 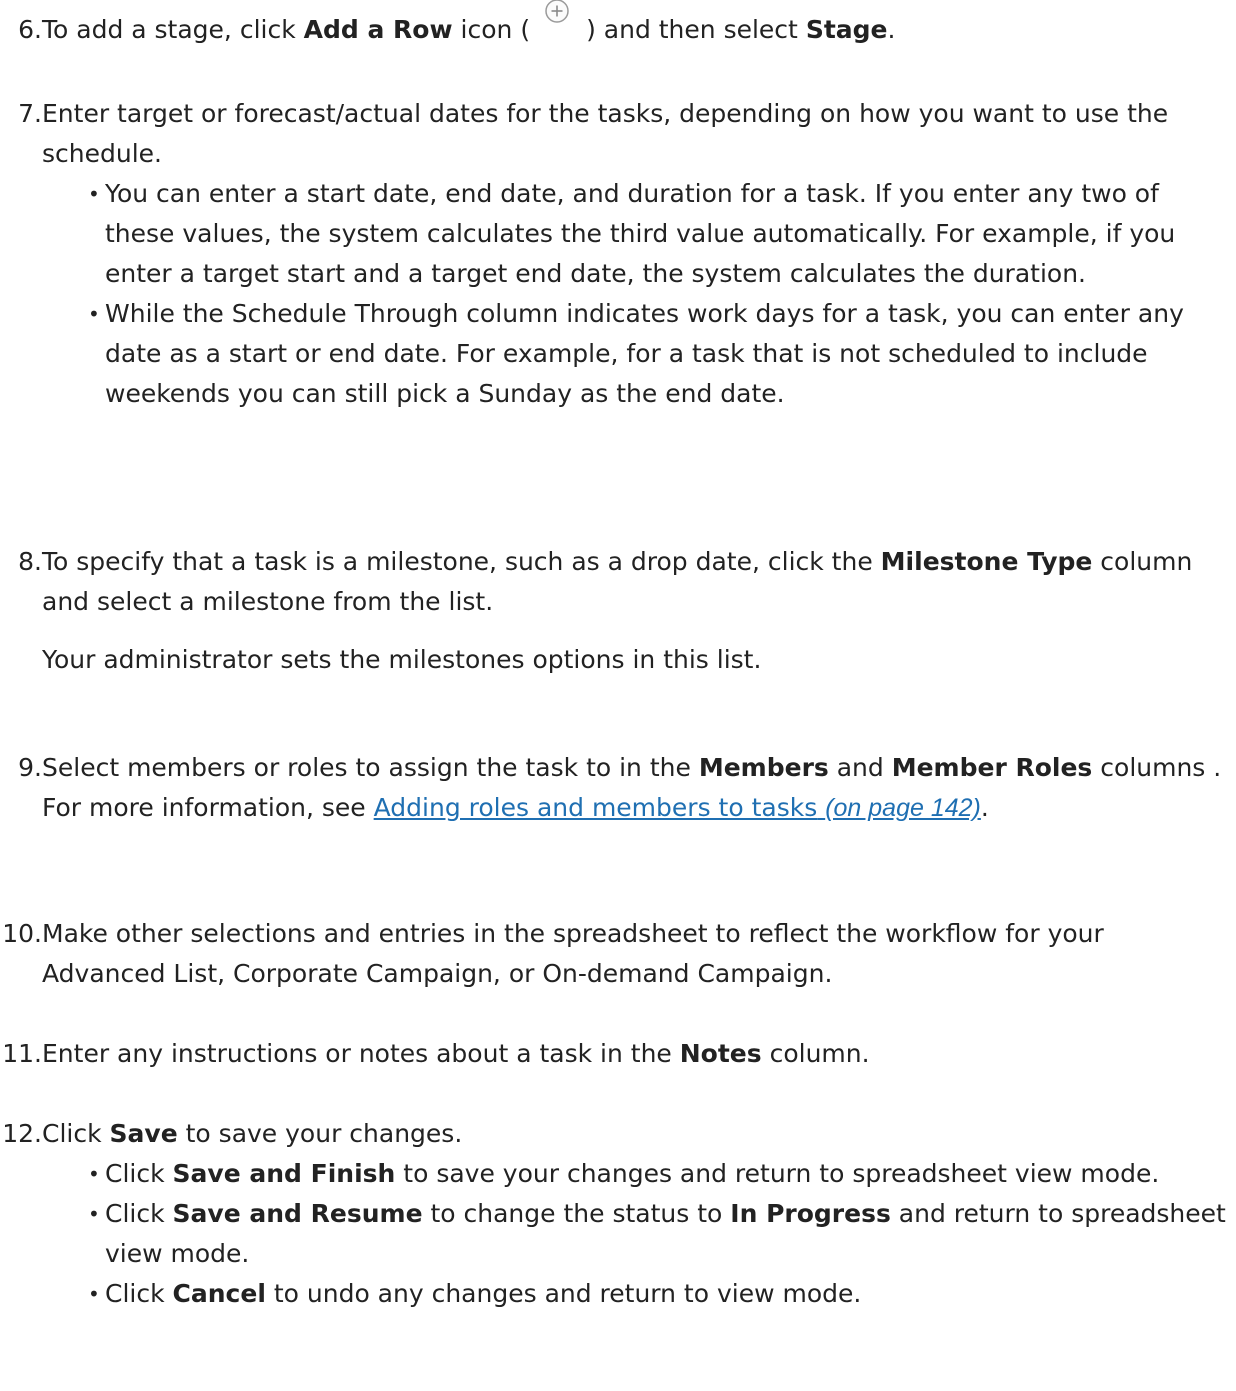 I want to click on milestone-type-term: Milestone Type, so click(x=986, y=561).